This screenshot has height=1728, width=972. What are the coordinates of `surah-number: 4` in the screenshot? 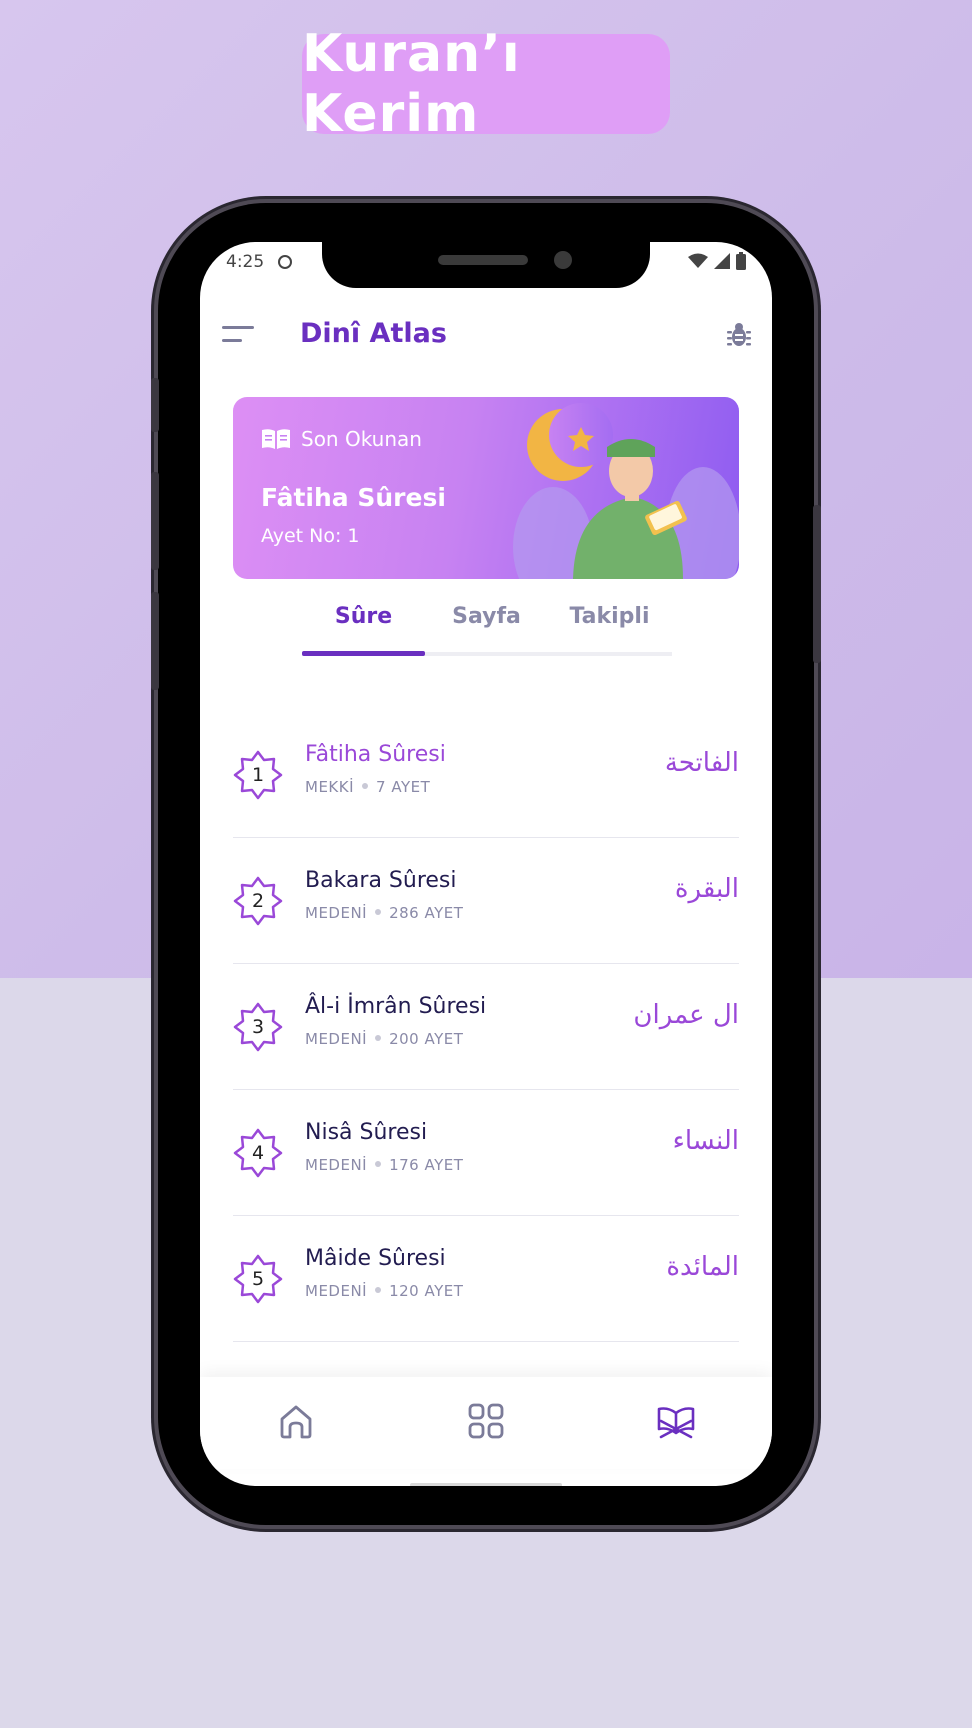 It's located at (258, 1153).